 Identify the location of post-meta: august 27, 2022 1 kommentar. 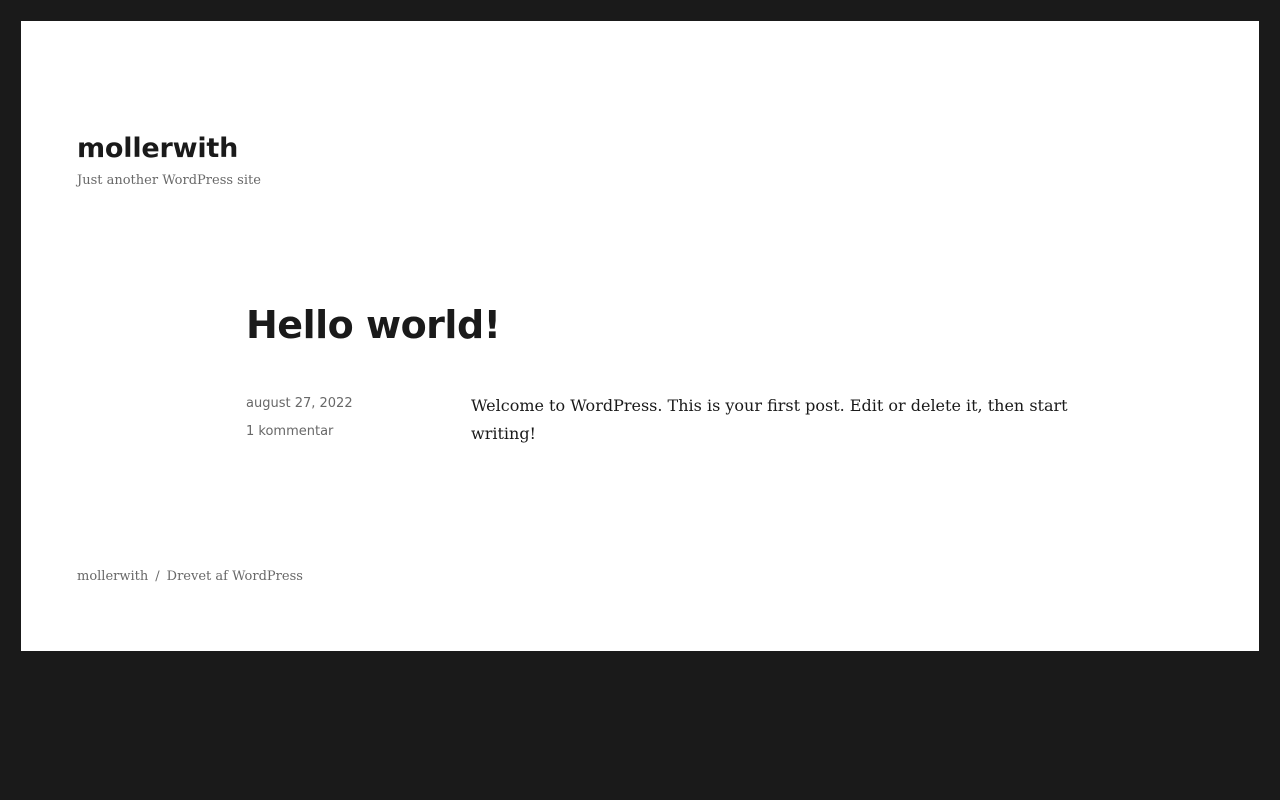
(299, 422).